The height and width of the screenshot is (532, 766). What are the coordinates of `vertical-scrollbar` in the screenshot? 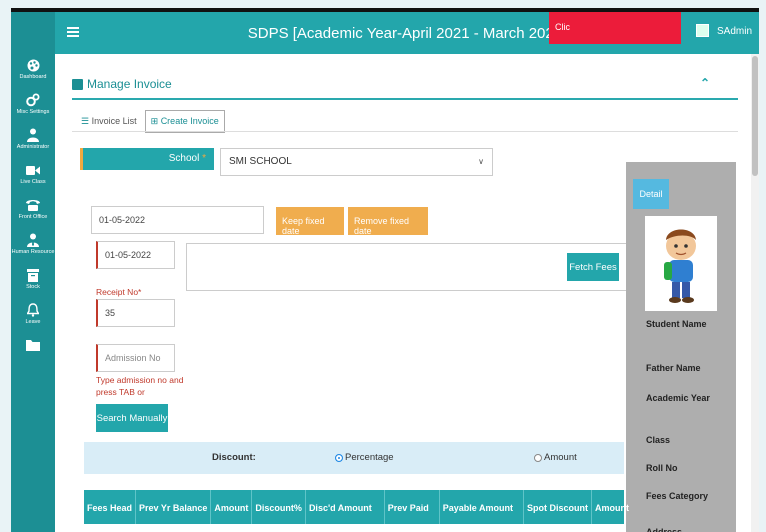 It's located at (755, 293).